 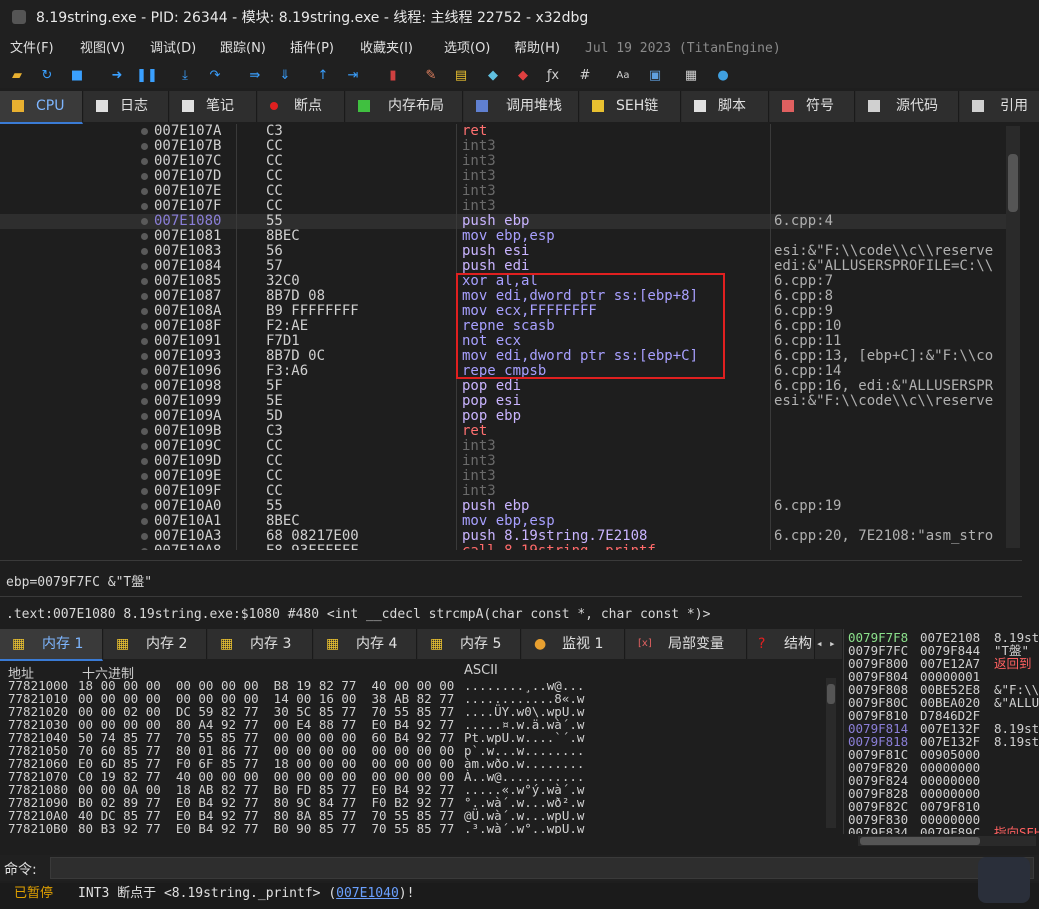 I want to click on pause-icon: ❚❚, so click(x=147, y=75).